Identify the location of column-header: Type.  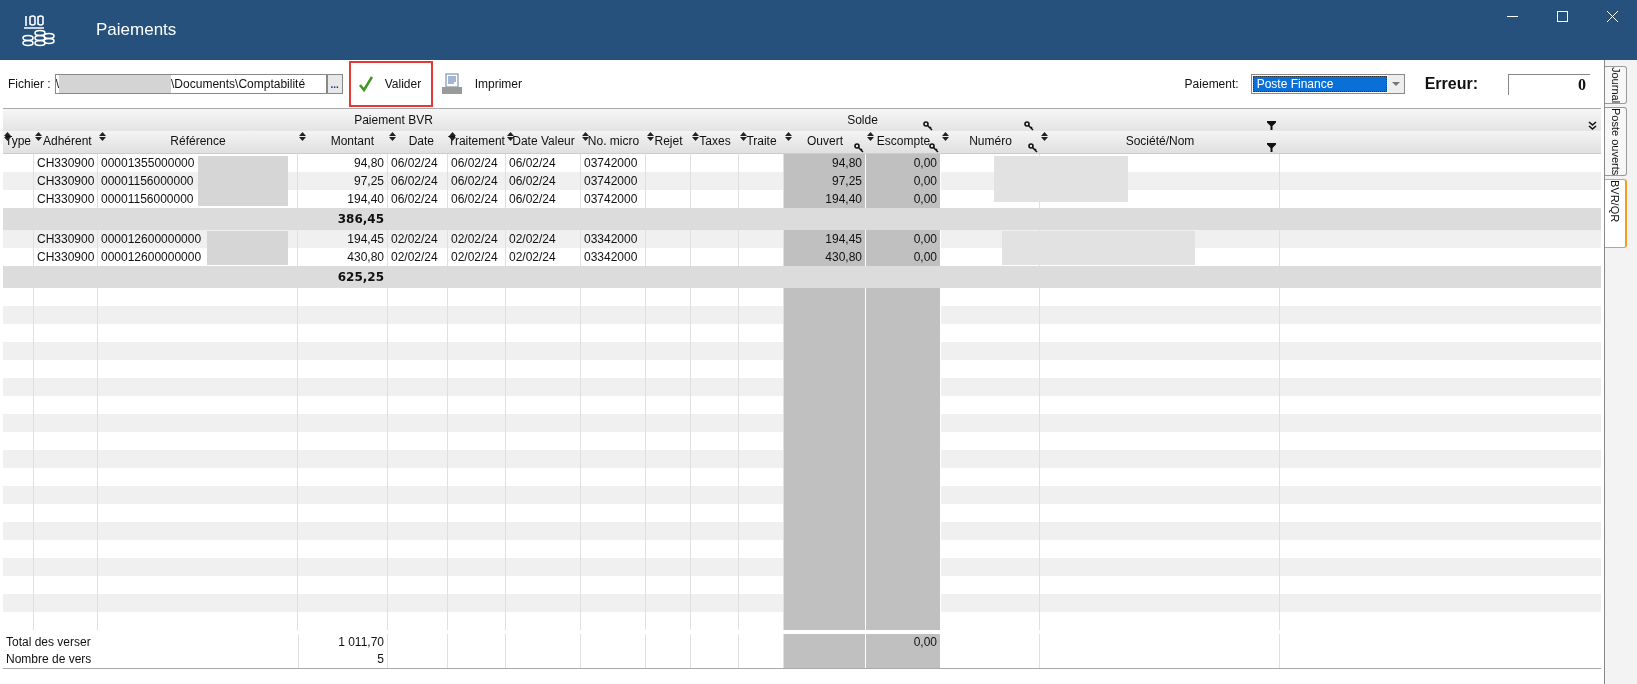
(18, 142).